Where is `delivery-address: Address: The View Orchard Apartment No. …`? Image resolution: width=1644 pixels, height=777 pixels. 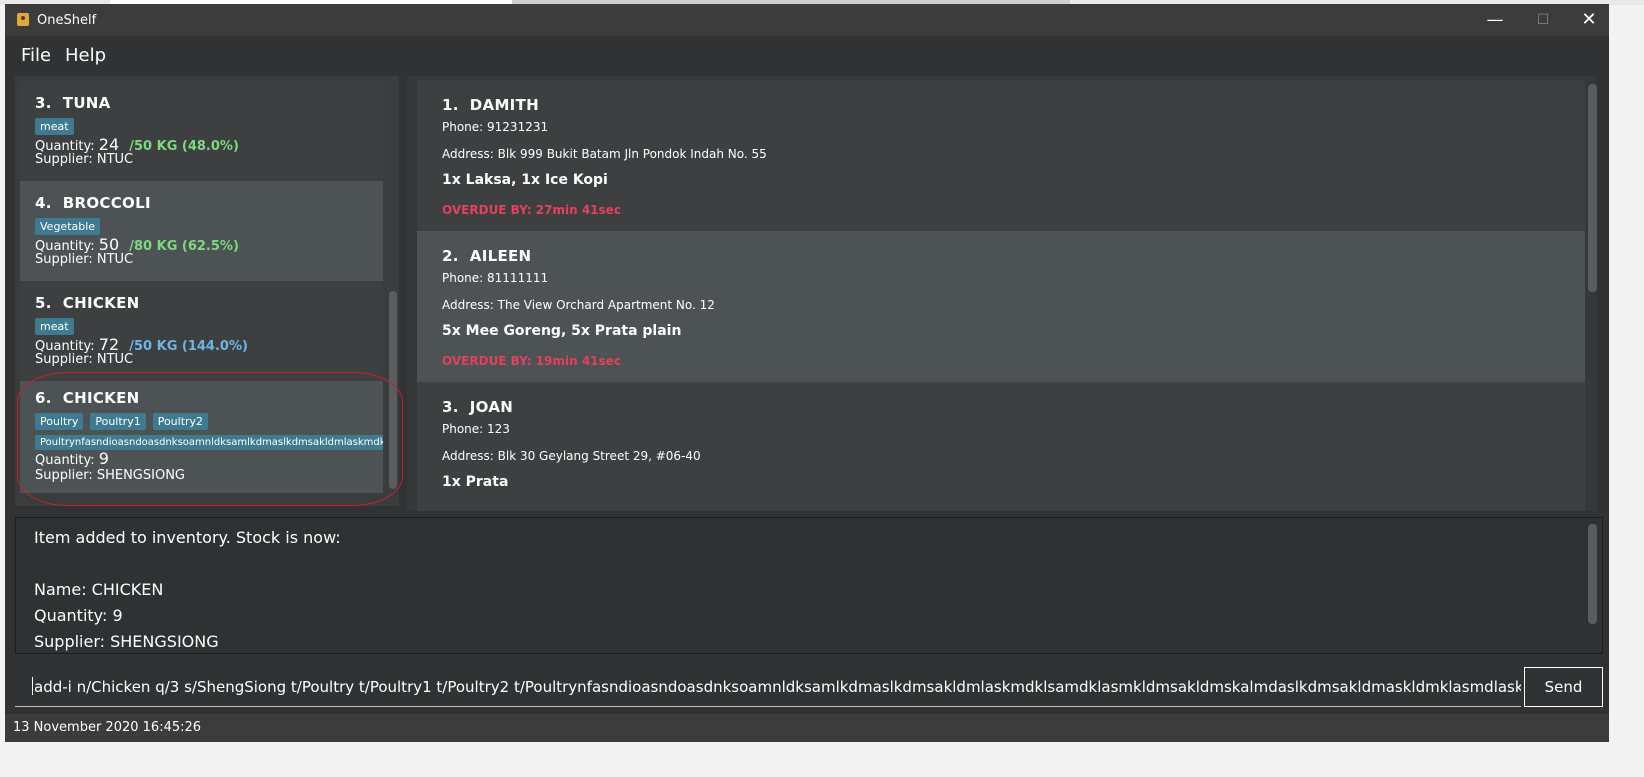
delivery-address: Address: The View Orchard Apartment No. … is located at coordinates (578, 305).